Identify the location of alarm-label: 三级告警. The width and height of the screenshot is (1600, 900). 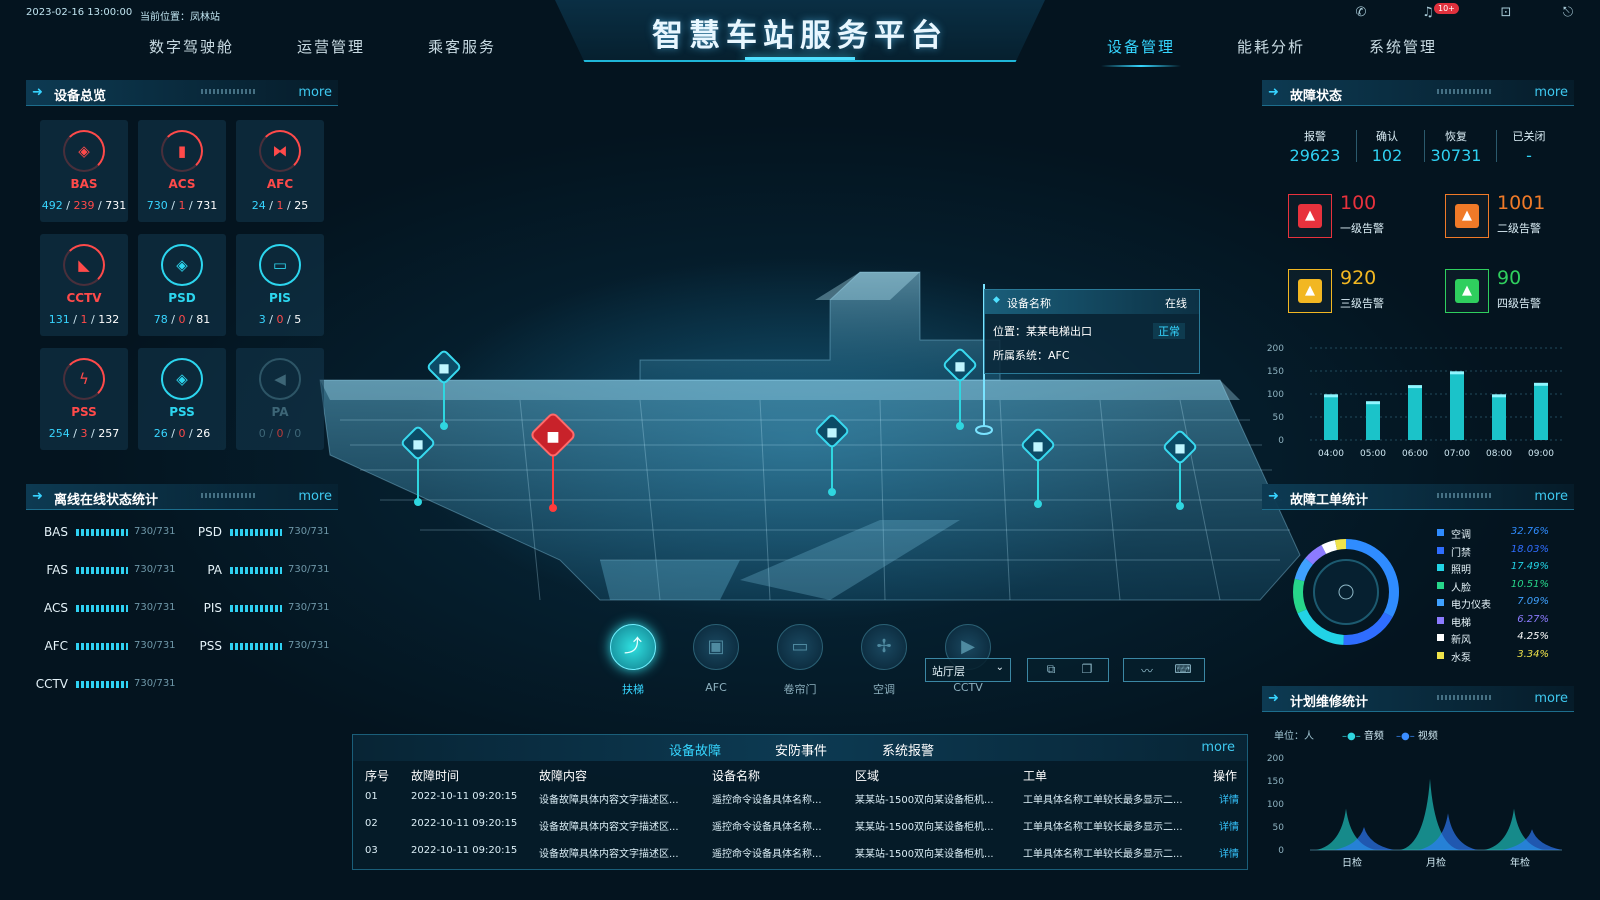
(1362, 303).